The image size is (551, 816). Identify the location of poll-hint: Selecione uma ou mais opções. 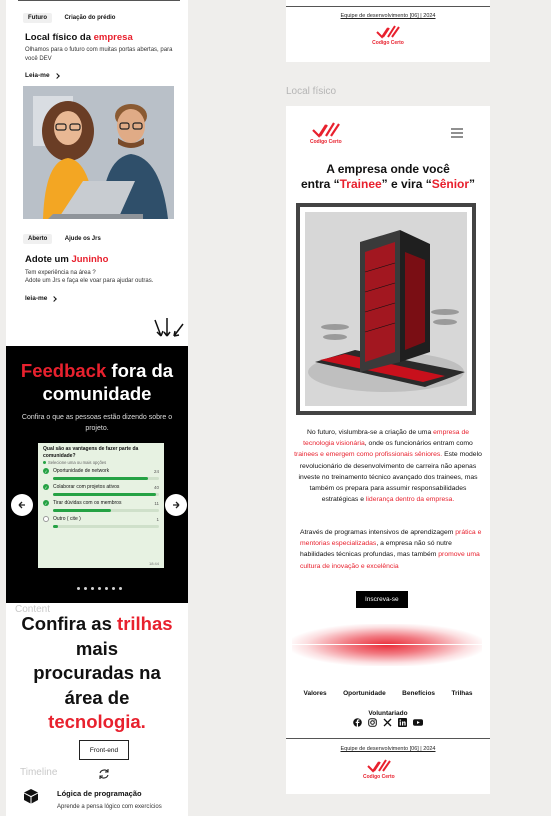
(101, 462).